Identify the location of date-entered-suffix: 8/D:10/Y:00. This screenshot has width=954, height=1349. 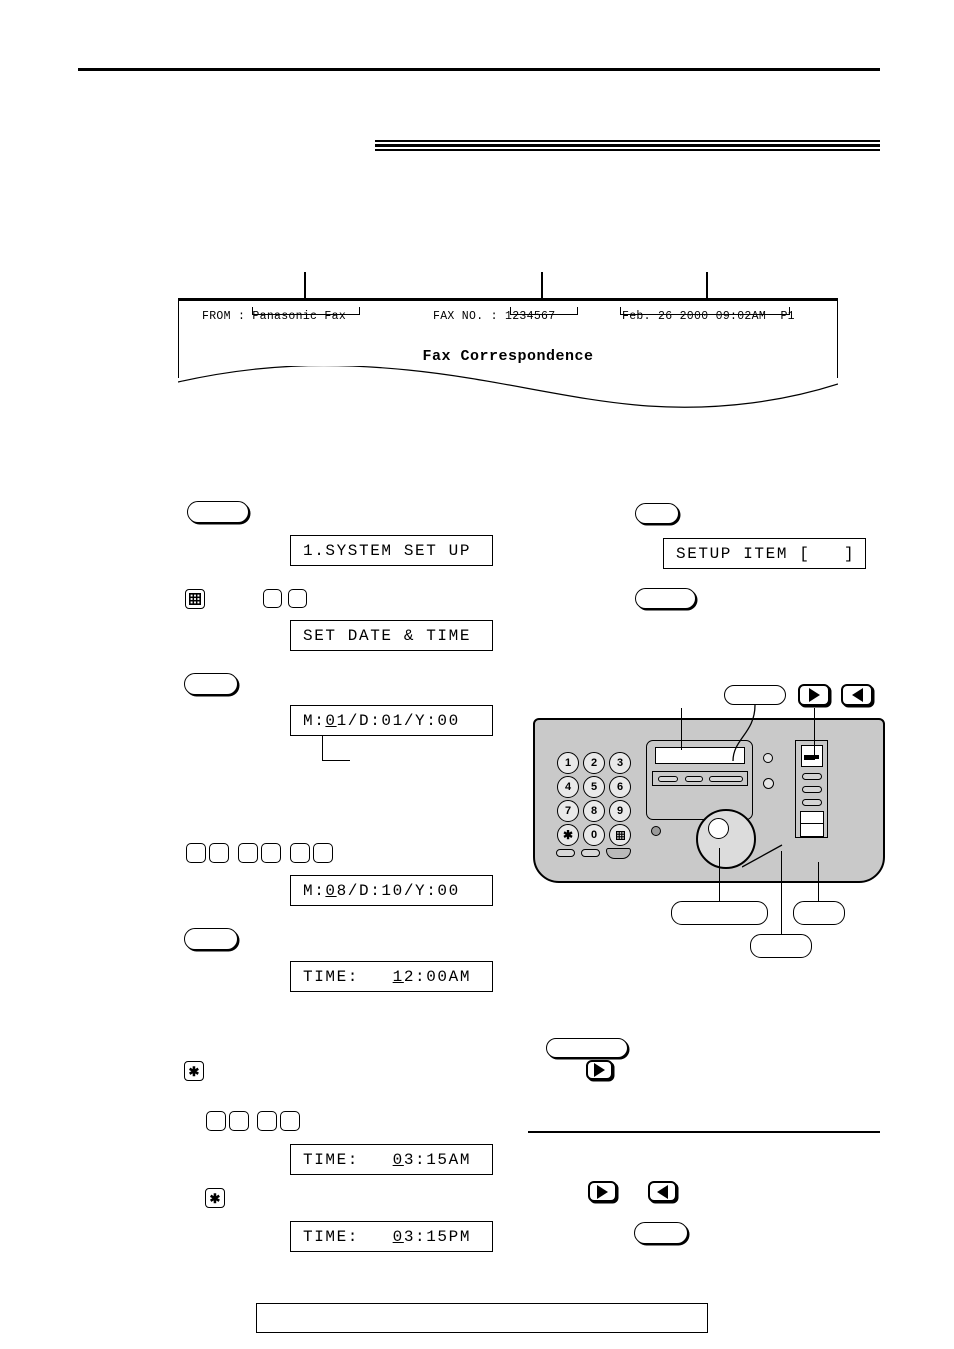
(398, 890).